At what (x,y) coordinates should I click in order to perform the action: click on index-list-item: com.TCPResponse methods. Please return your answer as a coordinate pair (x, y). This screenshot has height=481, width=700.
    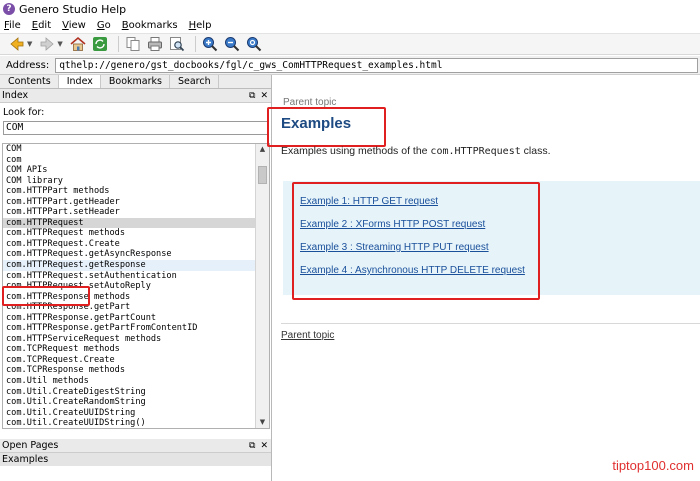
    Looking at the image, I should click on (129, 370).